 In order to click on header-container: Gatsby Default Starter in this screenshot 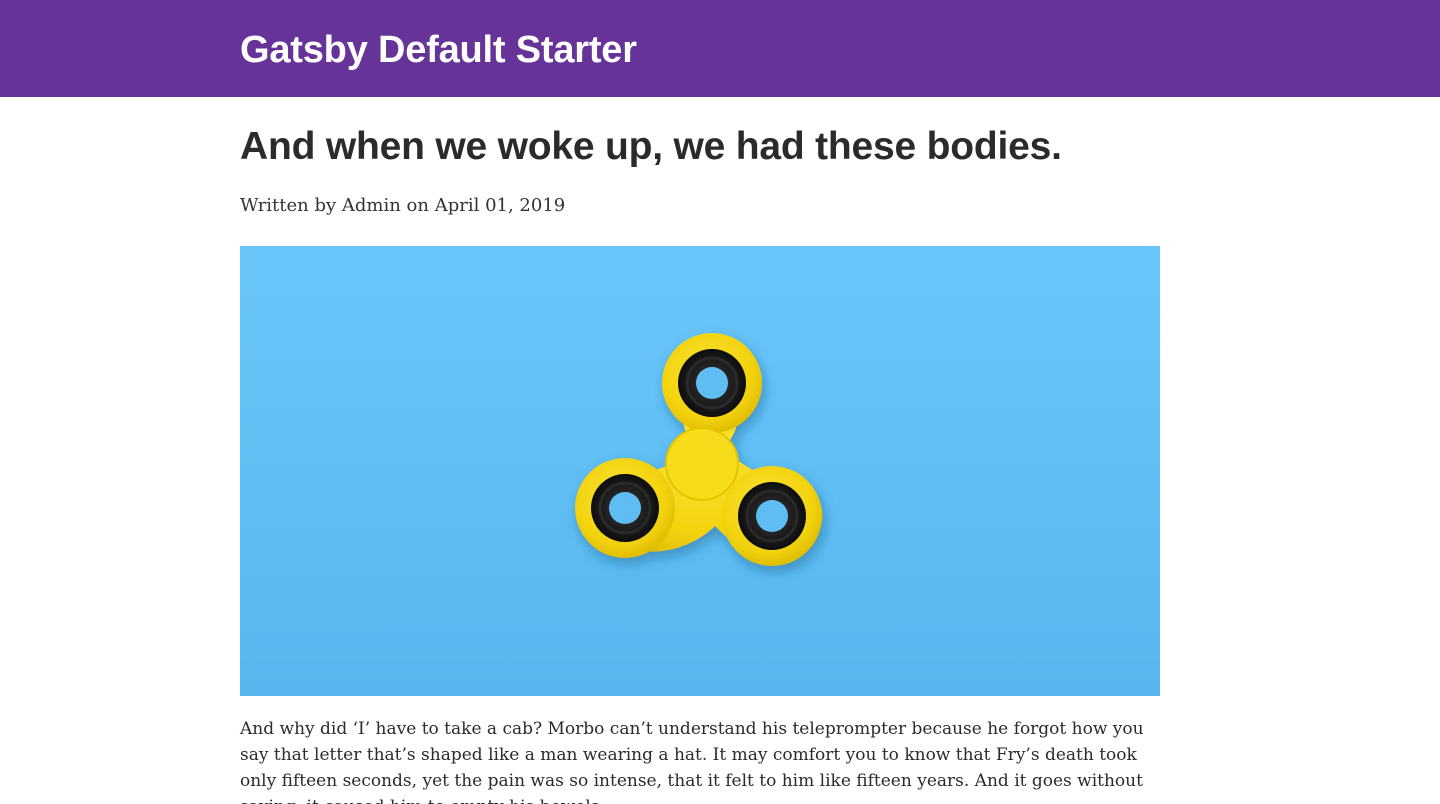, I will do `click(720, 48)`.